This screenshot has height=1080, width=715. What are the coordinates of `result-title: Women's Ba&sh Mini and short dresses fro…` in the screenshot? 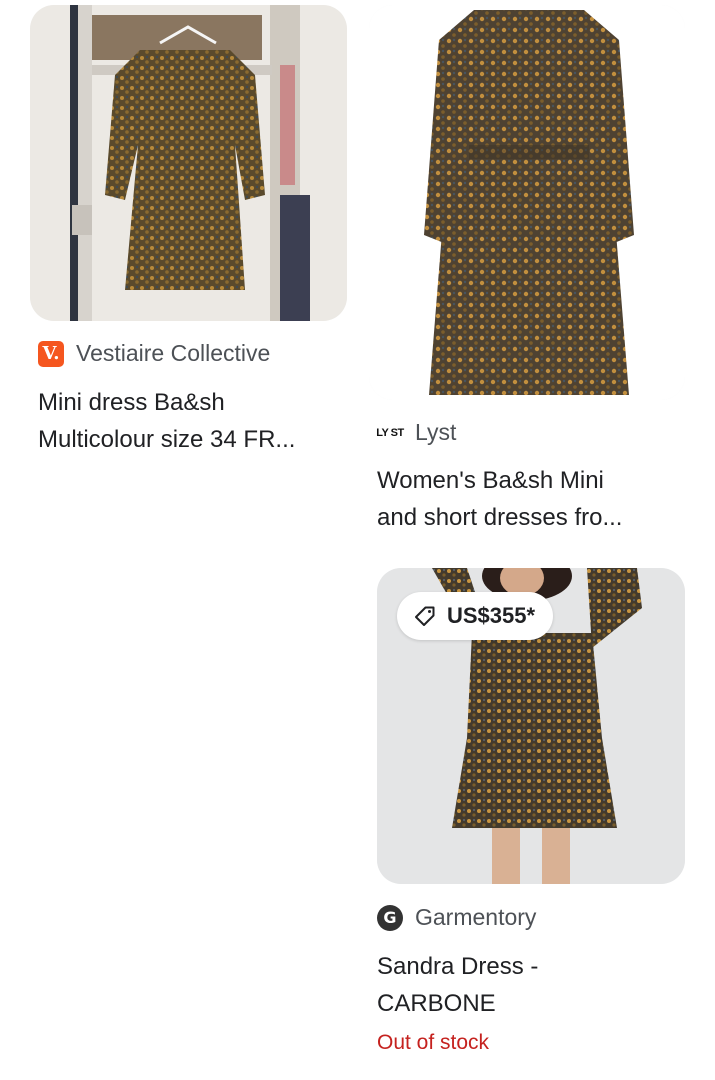 It's located at (537, 499).